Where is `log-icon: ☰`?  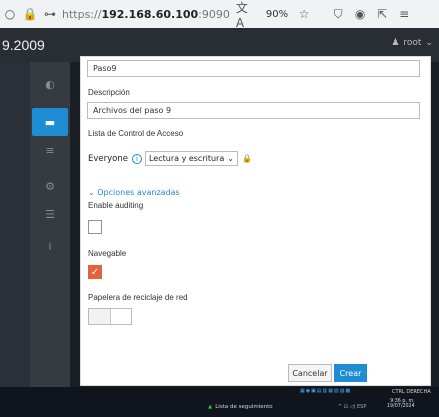
log-icon: ☰ is located at coordinates (50, 214).